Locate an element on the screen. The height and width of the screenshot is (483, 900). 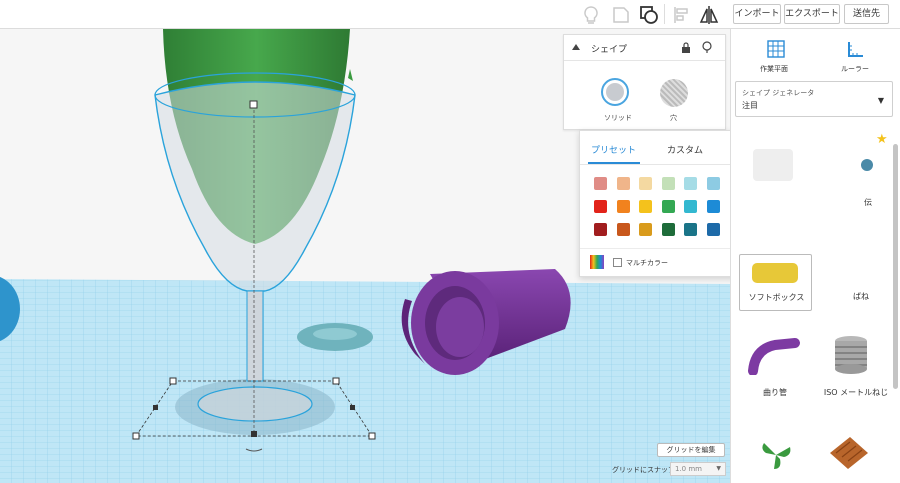
corner-handle-back-right is located at coordinates (336, 381).